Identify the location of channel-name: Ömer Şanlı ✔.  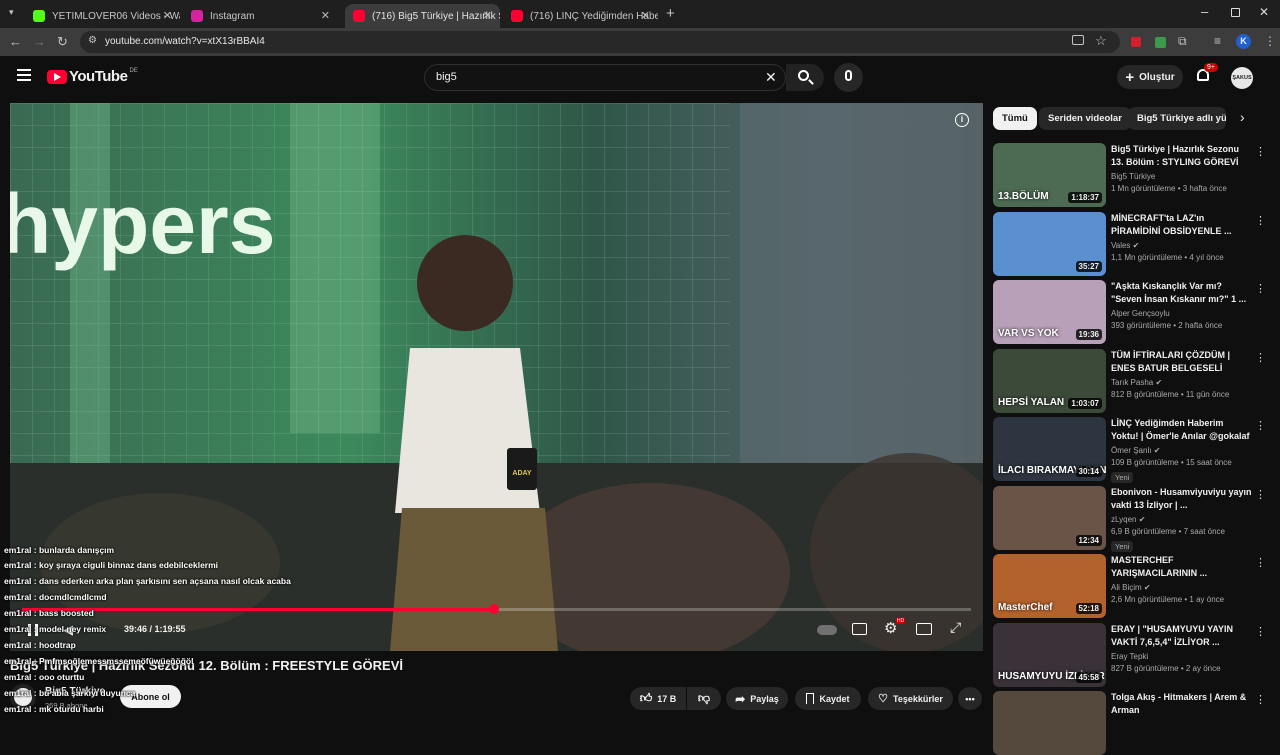
(1182, 450).